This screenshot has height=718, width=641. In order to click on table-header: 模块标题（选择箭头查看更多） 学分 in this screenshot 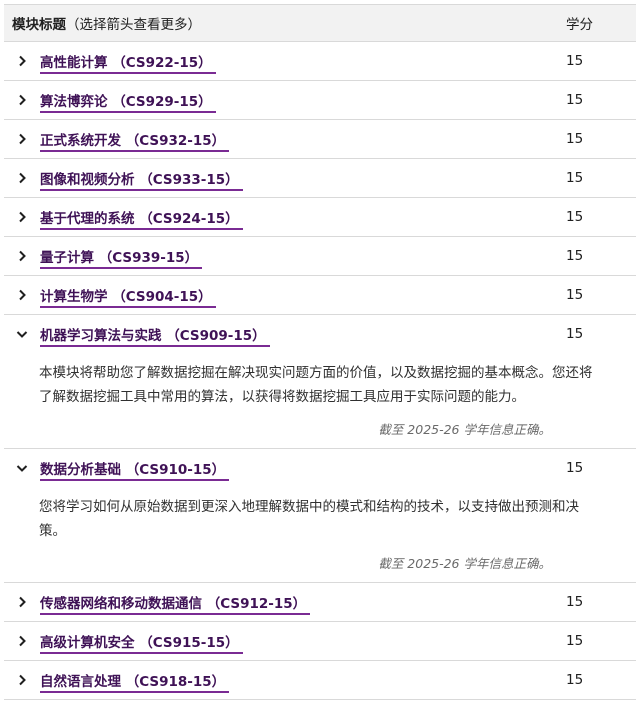, I will do `click(320, 23)`.